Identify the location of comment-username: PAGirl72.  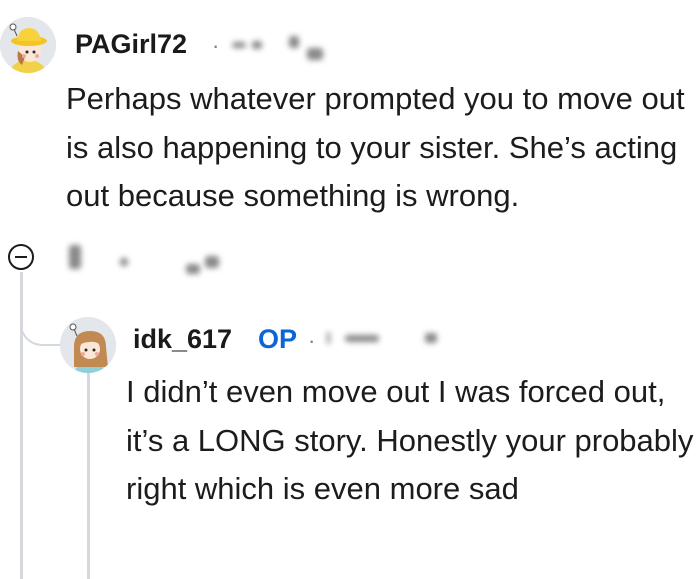
(131, 44).